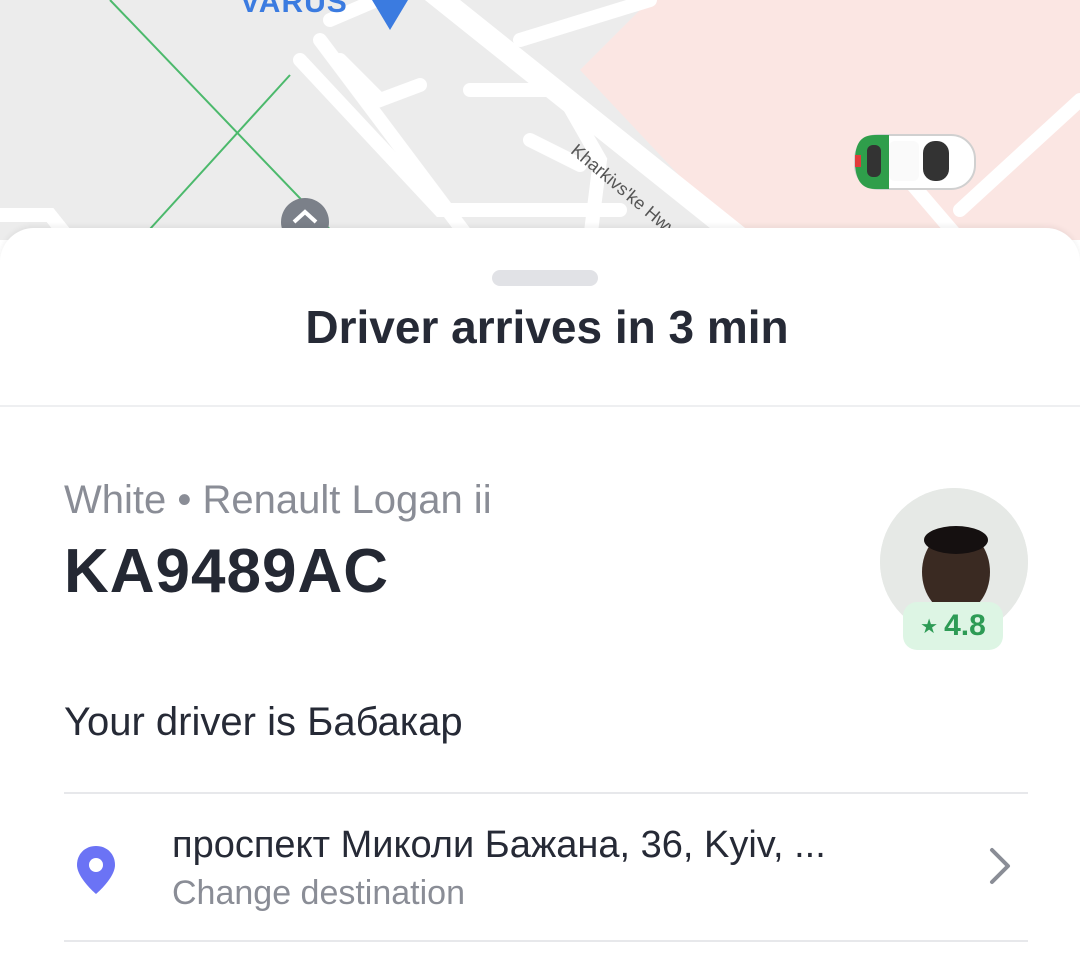 The height and width of the screenshot is (966, 1080). I want to click on change-destination-link: Change destination, so click(318, 893).